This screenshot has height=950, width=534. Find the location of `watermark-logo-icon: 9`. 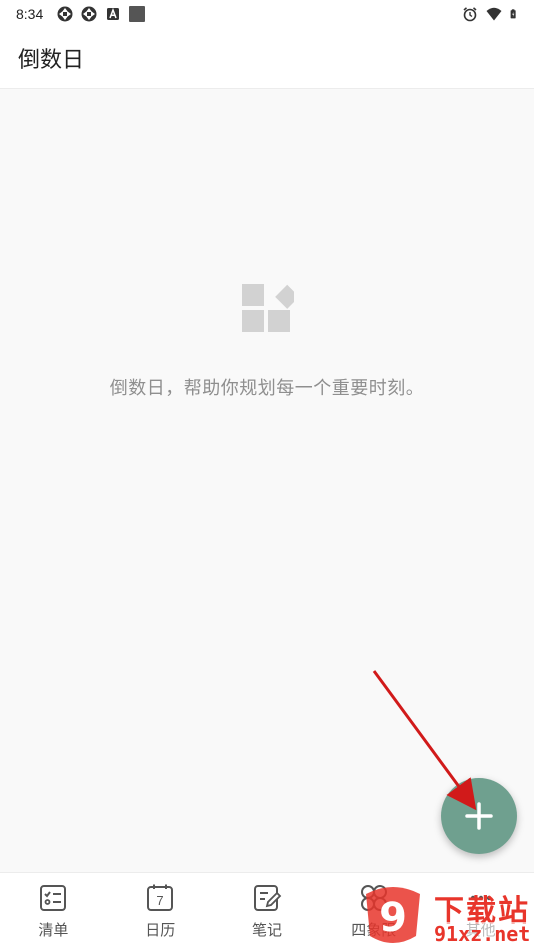

watermark-logo-icon: 9 is located at coordinates (393, 915).